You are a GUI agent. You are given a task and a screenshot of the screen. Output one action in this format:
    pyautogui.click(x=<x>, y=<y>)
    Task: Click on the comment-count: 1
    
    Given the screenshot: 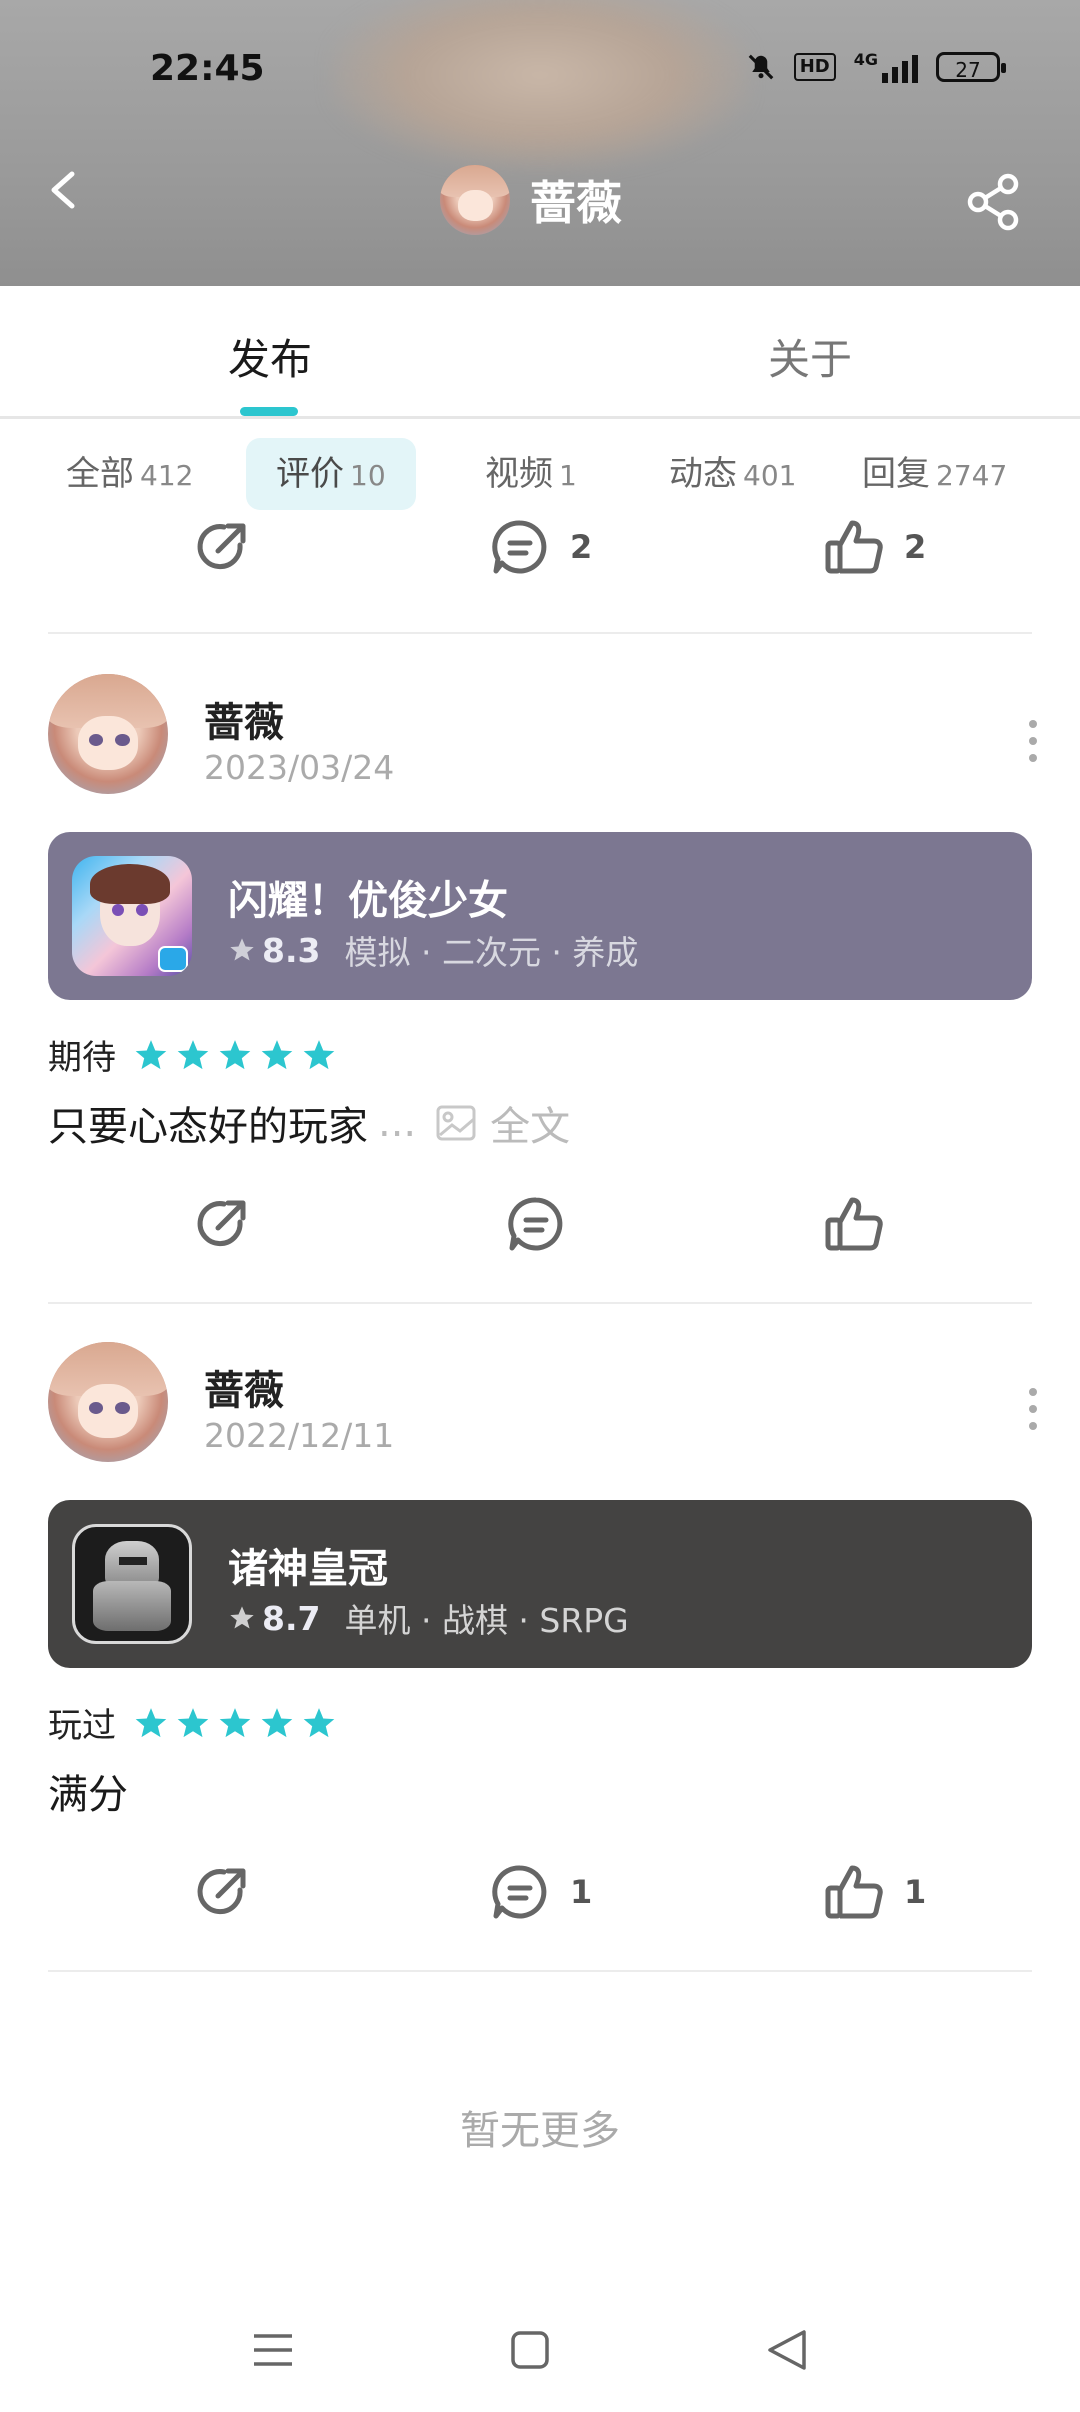 What is the action you would take?
    pyautogui.click(x=581, y=1892)
    